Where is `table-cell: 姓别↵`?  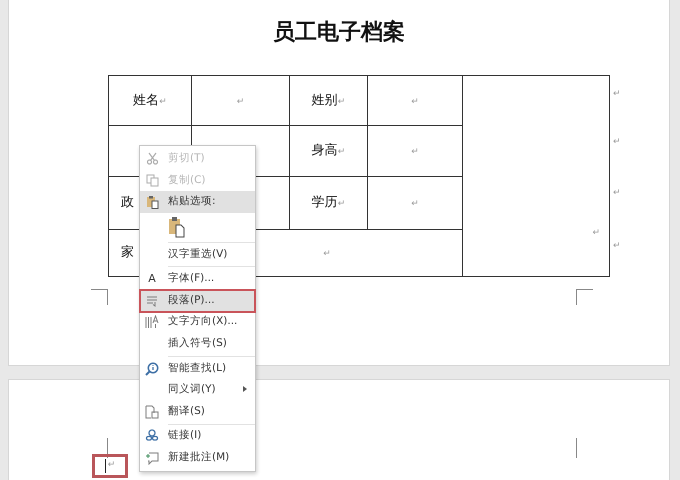 table-cell: 姓别↵ is located at coordinates (329, 101).